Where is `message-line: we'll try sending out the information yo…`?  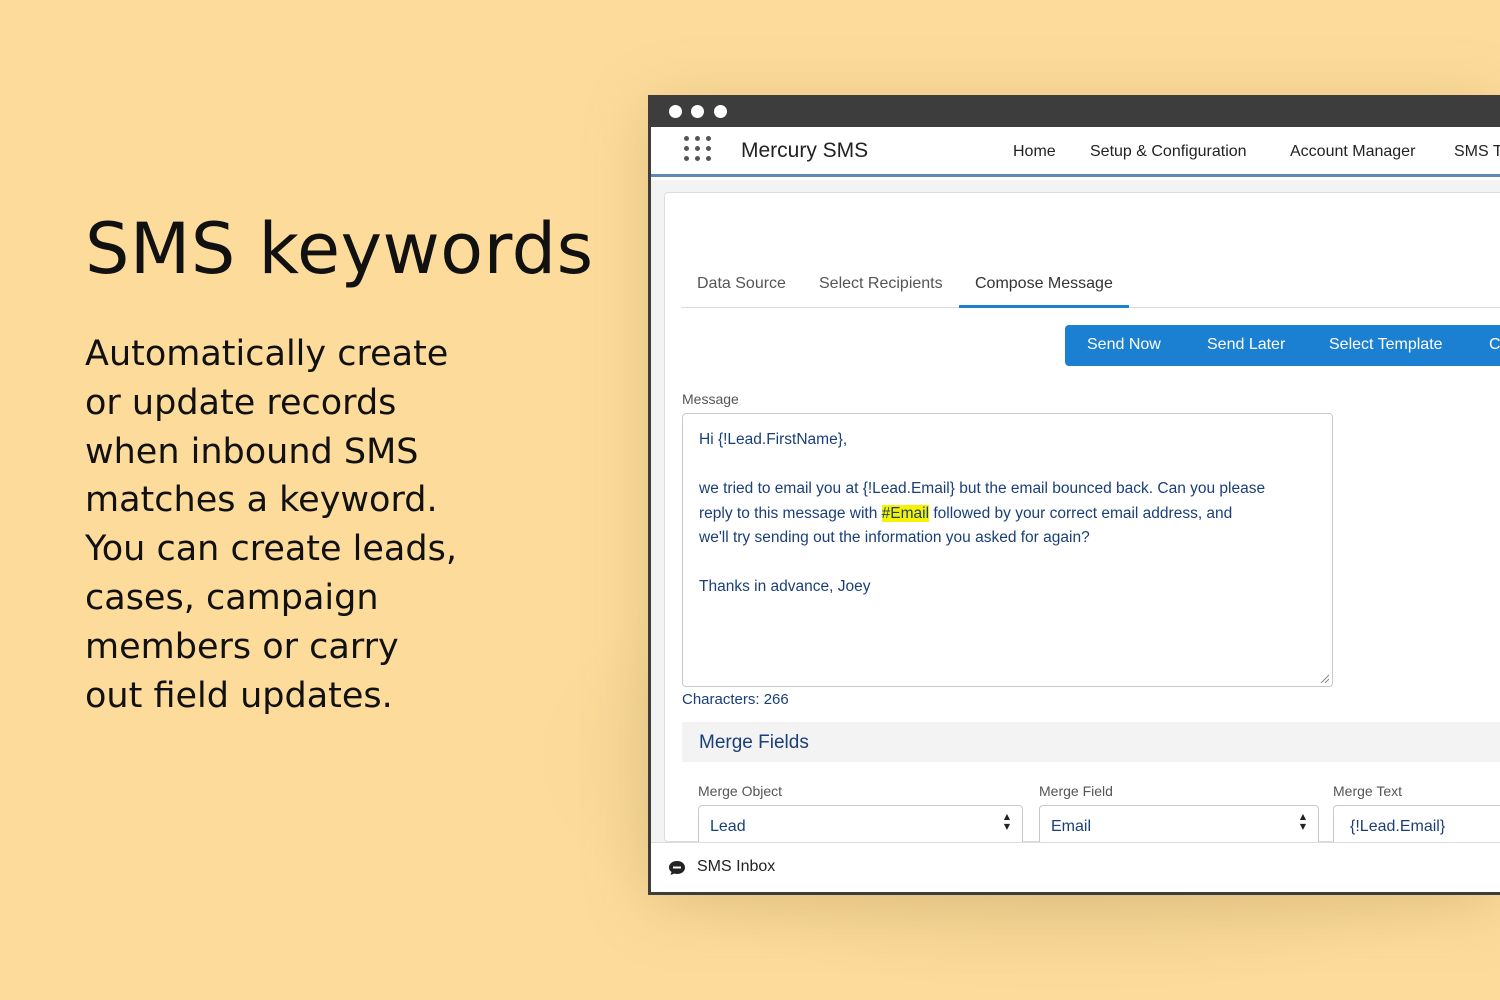 message-line: we'll try sending out the information yo… is located at coordinates (894, 537).